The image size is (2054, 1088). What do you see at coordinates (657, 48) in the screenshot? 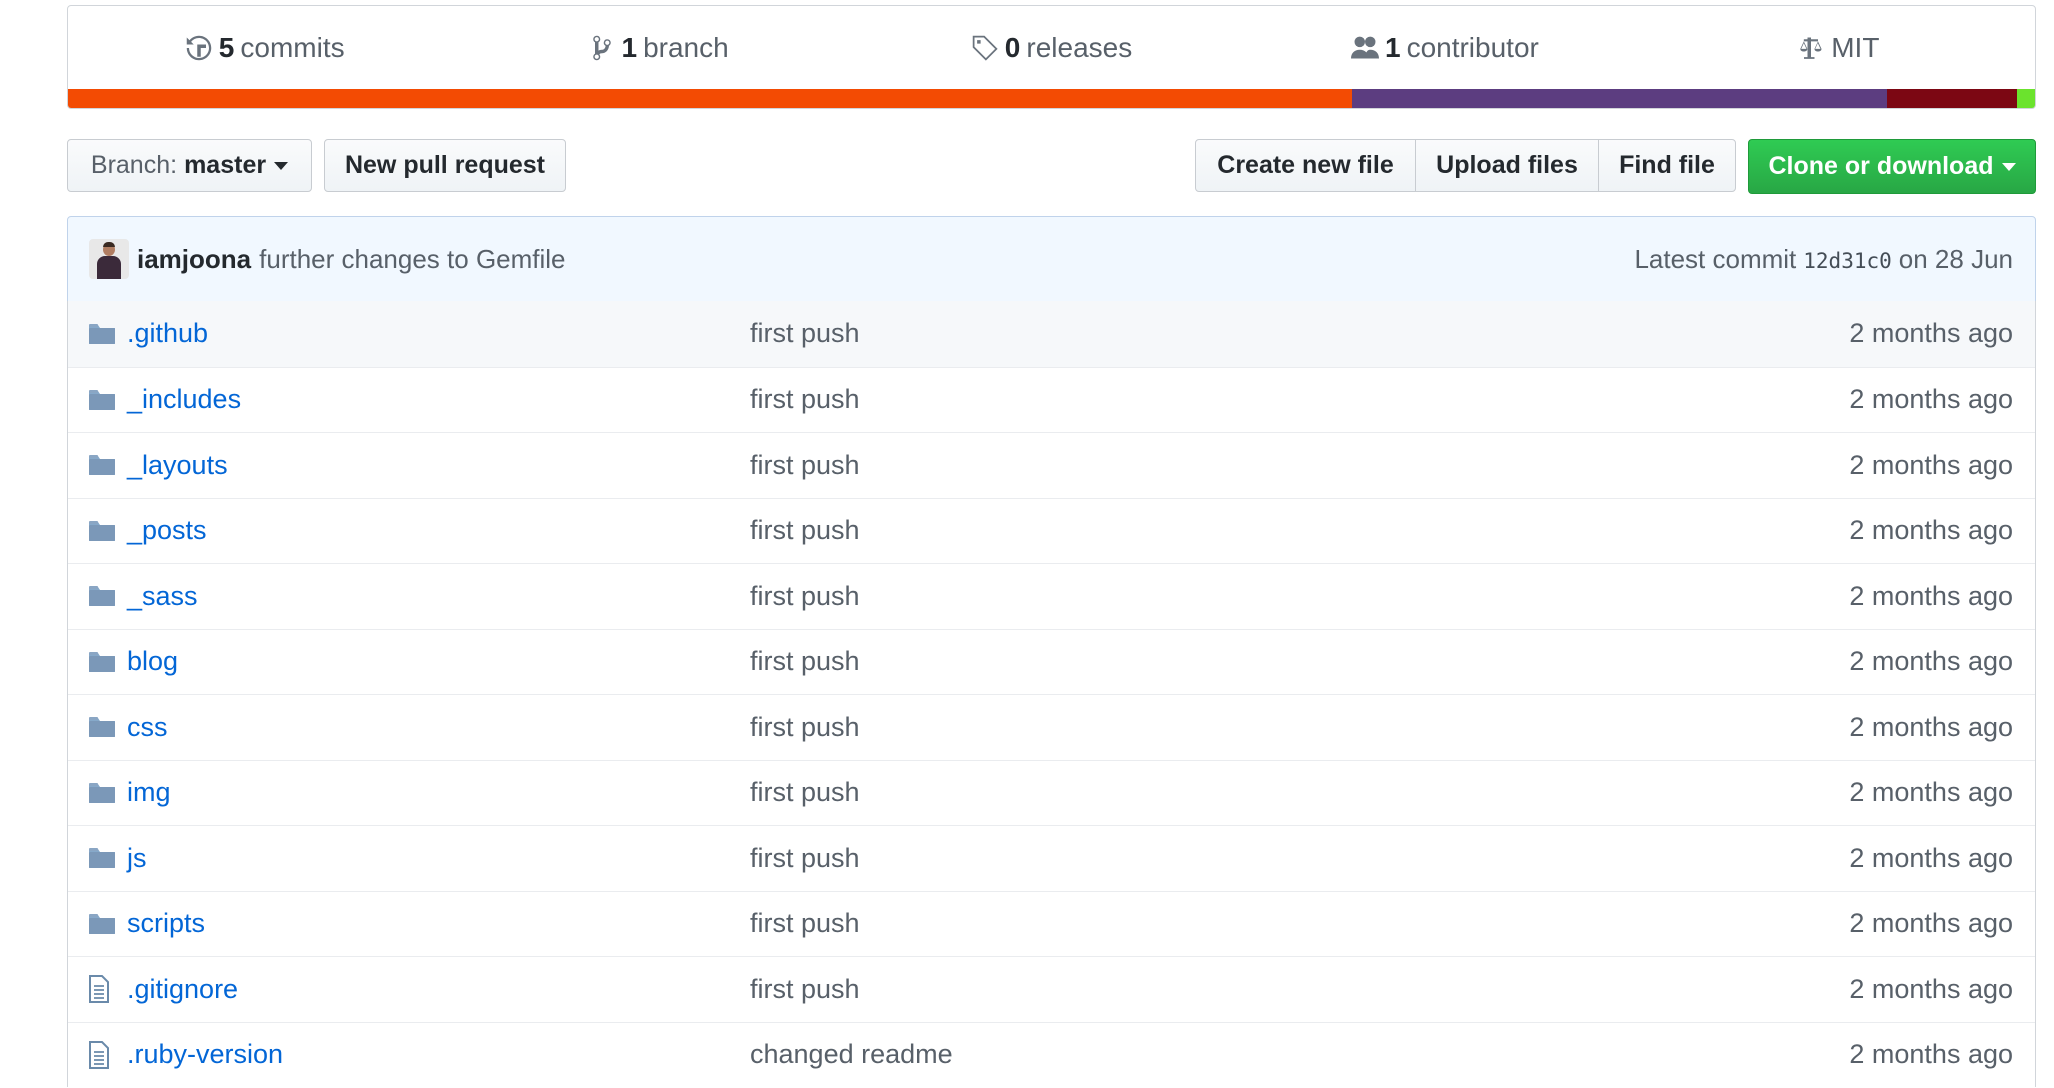
I see `branches-link: 1 branch` at bounding box center [657, 48].